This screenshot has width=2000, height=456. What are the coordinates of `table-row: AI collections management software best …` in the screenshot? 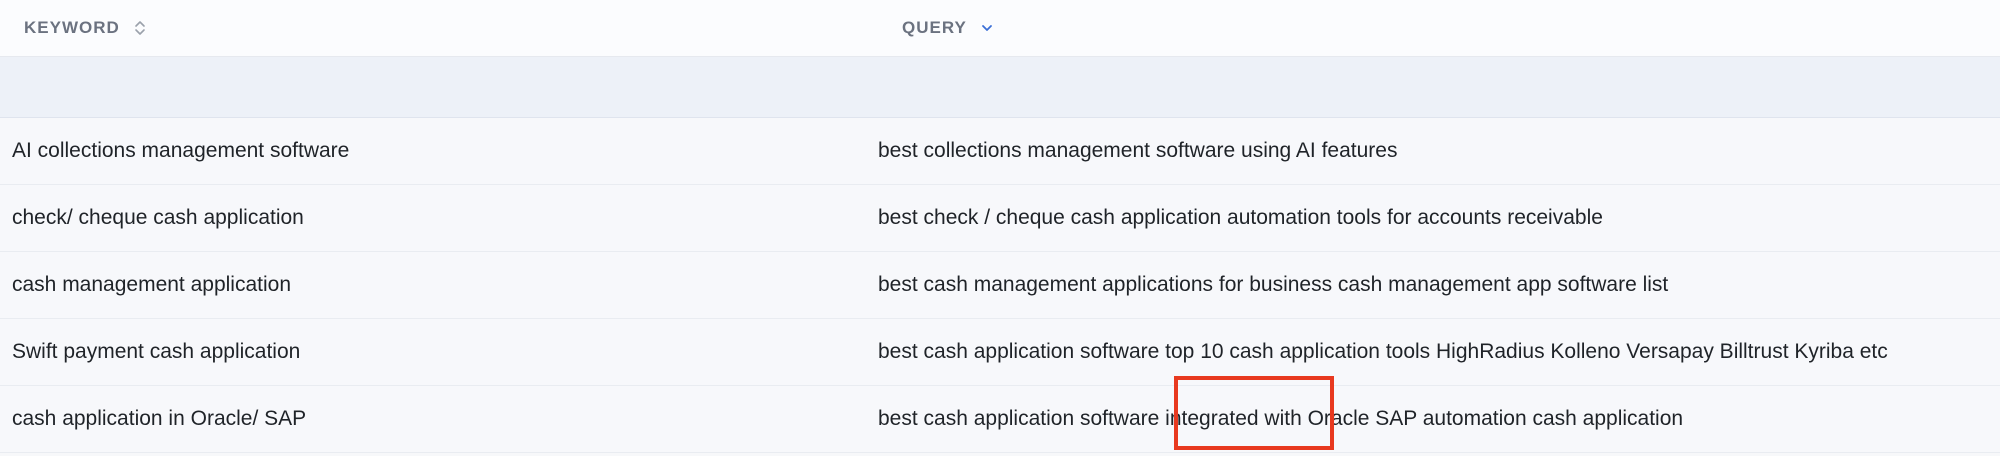 It's located at (1000, 151).